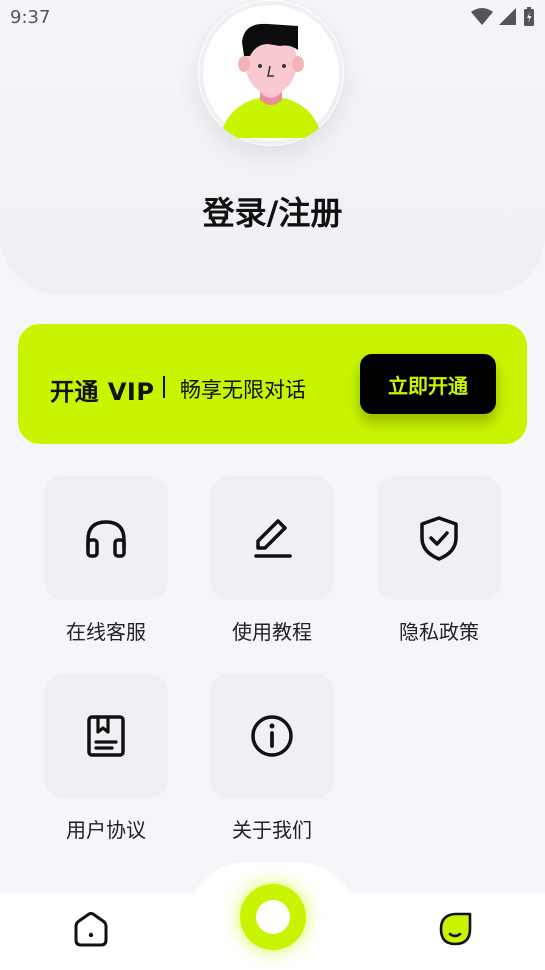 The height and width of the screenshot is (970, 545). Describe the element at coordinates (439, 632) in the screenshot. I see `menu-label: 隐私政策` at that location.